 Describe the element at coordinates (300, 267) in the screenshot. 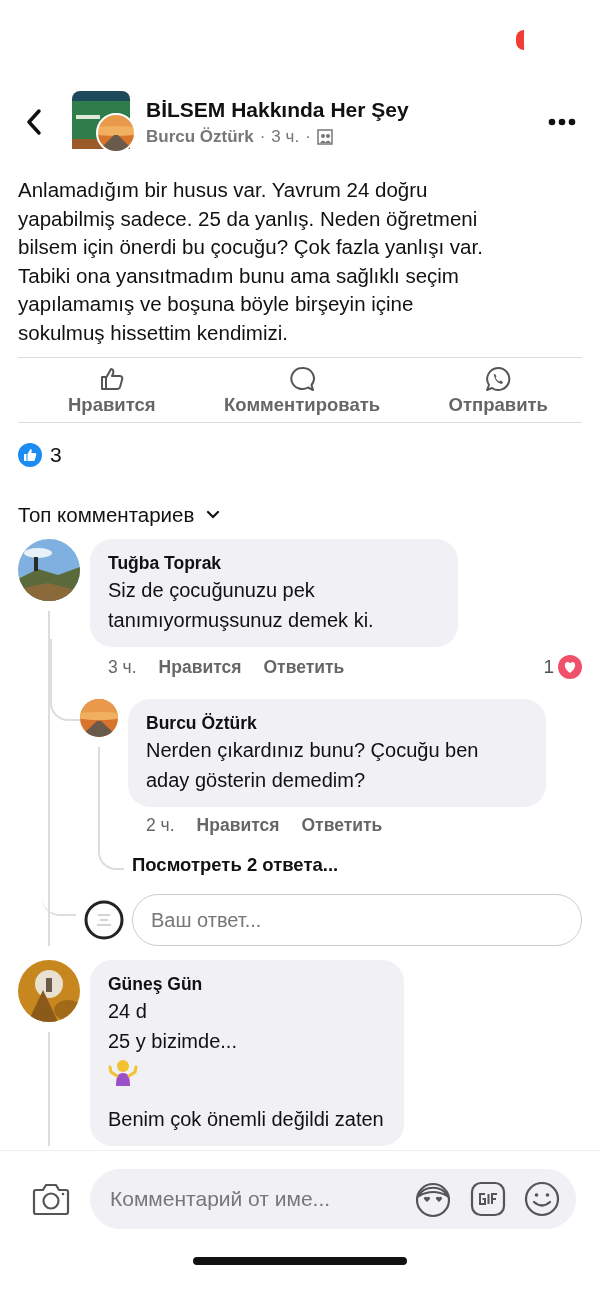

I see `post-text: Anlamadığım bir husus var. Yavrum 24 doğru yapabilmiş sadece. 25 da yanlış. Neden öğretmeni bilsem için önerdi bu çocuğu? Çok fazla yanlışı var. Tabiki ona yansıtmadım bunu ama sağlıklı seçim yapılamamış ve boşuna böyle birşeyin içine sokulmuş hissettim kendimizi.` at that location.